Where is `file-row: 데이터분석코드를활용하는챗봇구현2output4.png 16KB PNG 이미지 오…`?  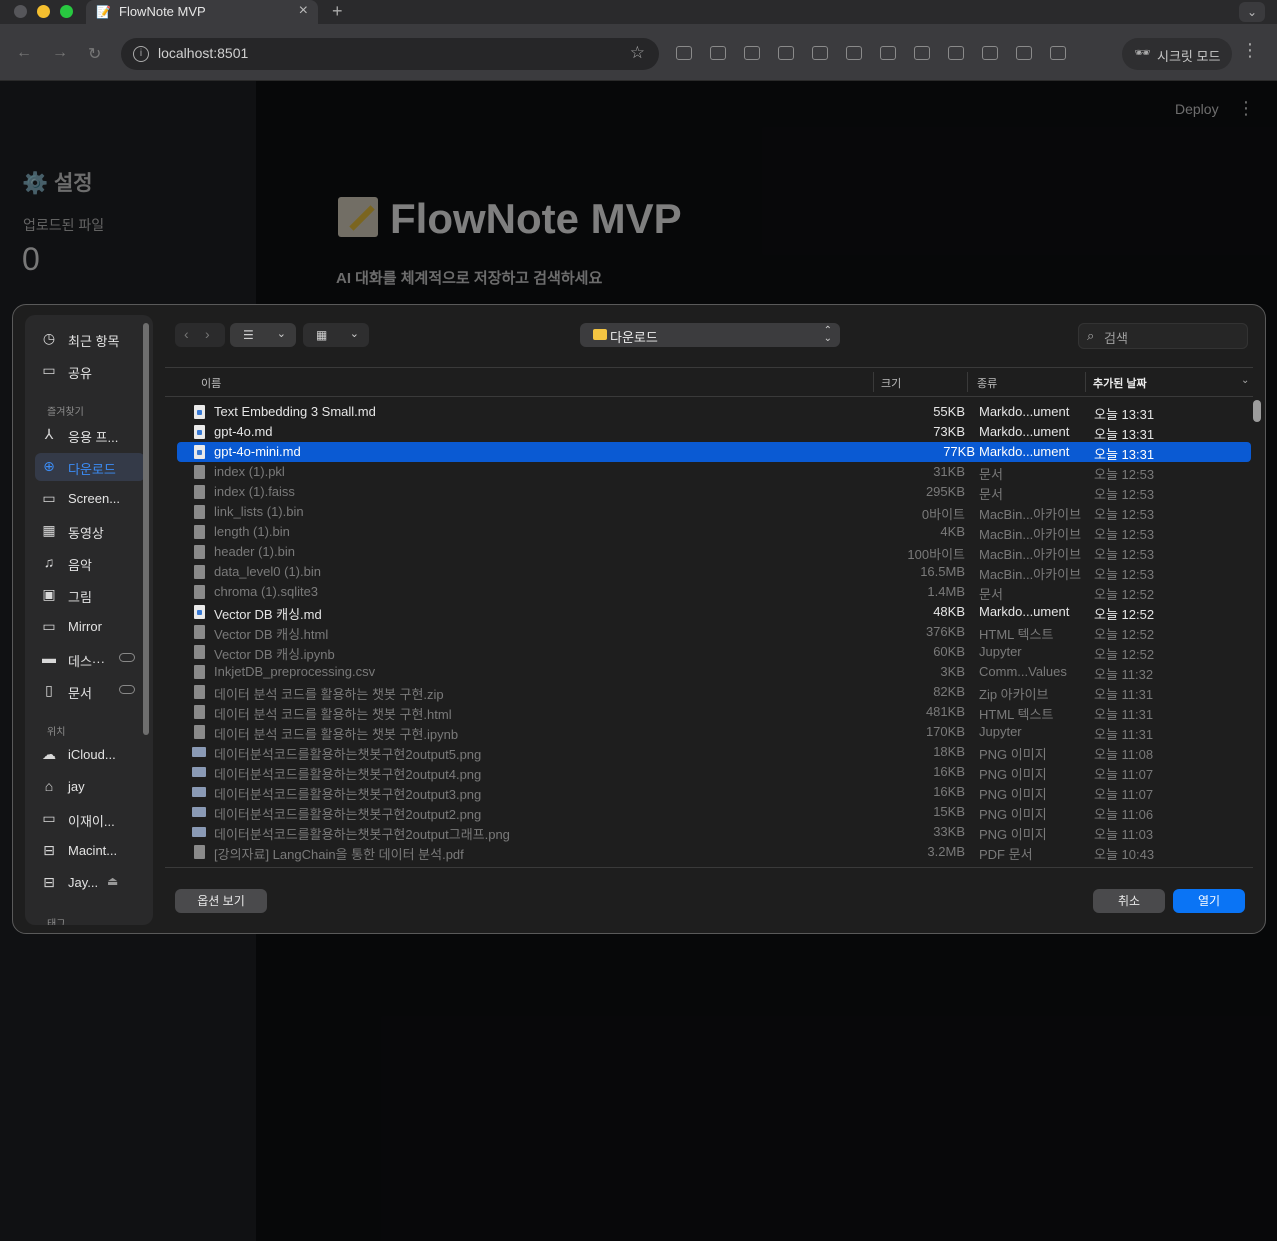
file-row: 데이터분석코드를활용하는챗봇구현2output4.png 16KB PNG 이미지 오… is located at coordinates (709, 772).